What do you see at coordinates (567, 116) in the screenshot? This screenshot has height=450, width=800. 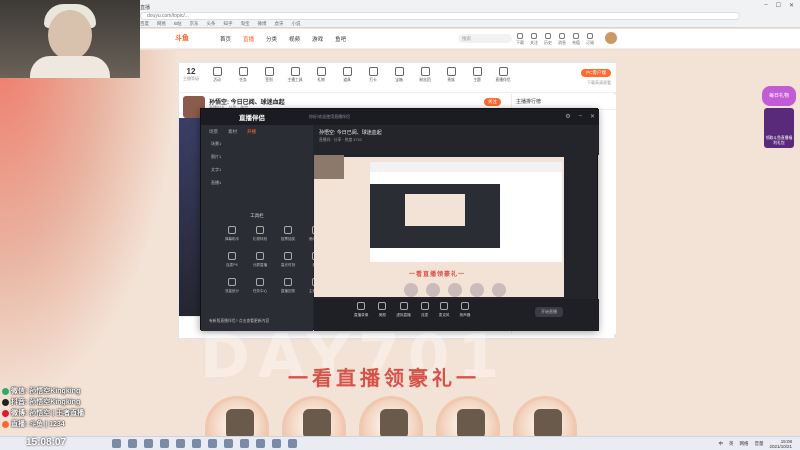 I see `settings-icon: ⚙` at bounding box center [567, 116].